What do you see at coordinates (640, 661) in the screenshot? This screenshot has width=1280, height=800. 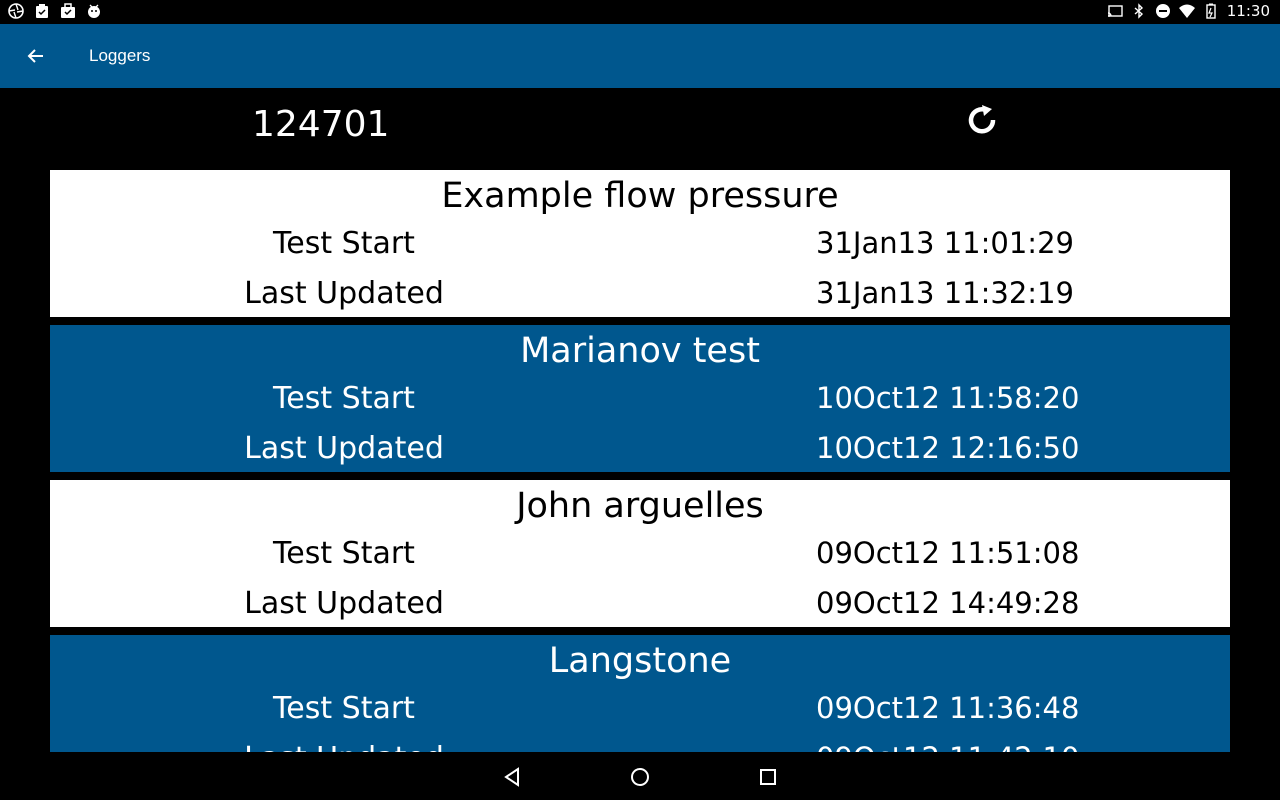 I see `logger-name: Langstone` at bounding box center [640, 661].